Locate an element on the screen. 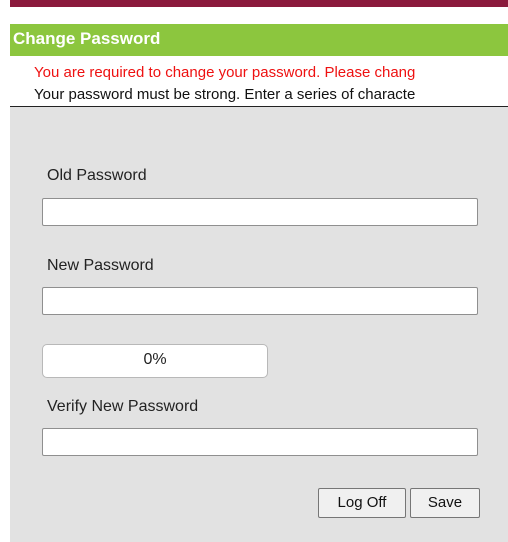 Image resolution: width=508 pixels, height=542 pixels. save-button: Save is located at coordinates (445, 503).